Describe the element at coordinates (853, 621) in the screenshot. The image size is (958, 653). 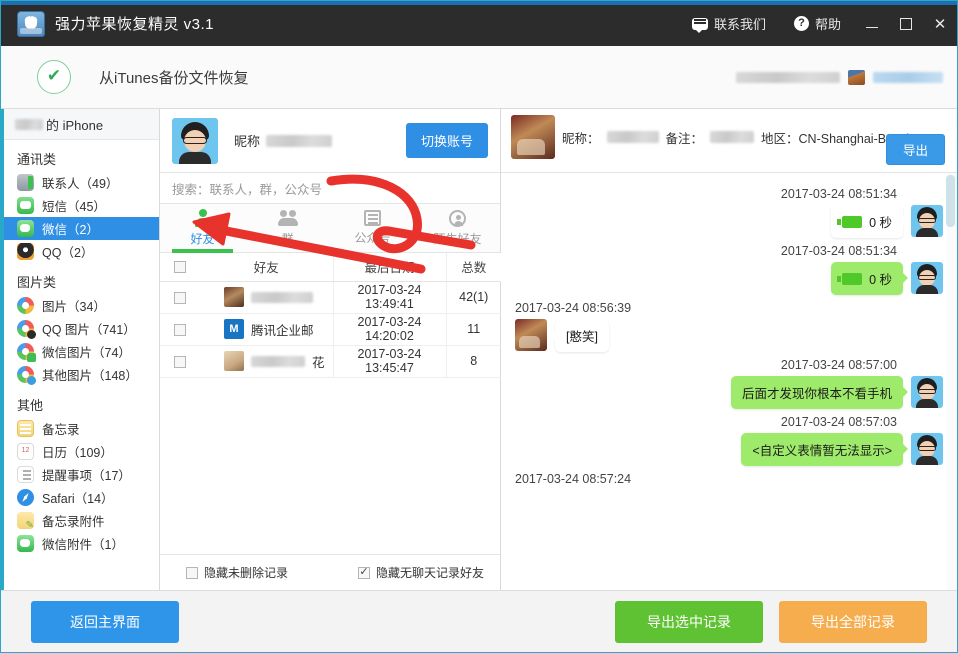
I see `export-all-button: 导出全部记录` at that location.